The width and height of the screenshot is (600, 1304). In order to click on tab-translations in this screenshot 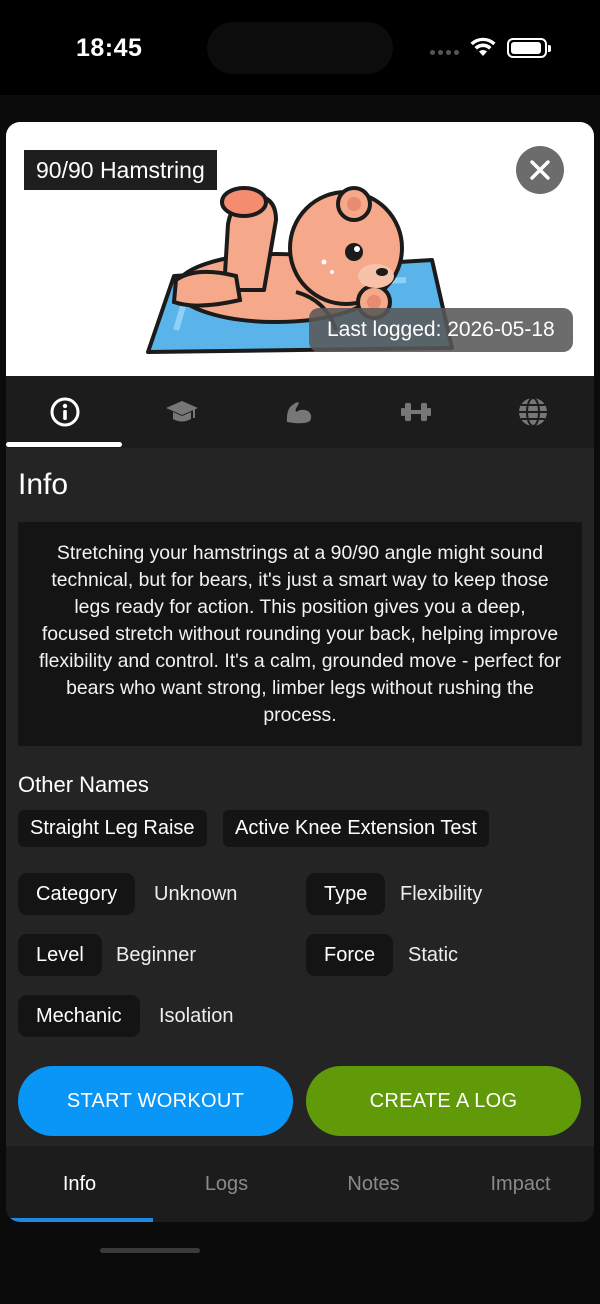, I will do `click(532, 412)`.